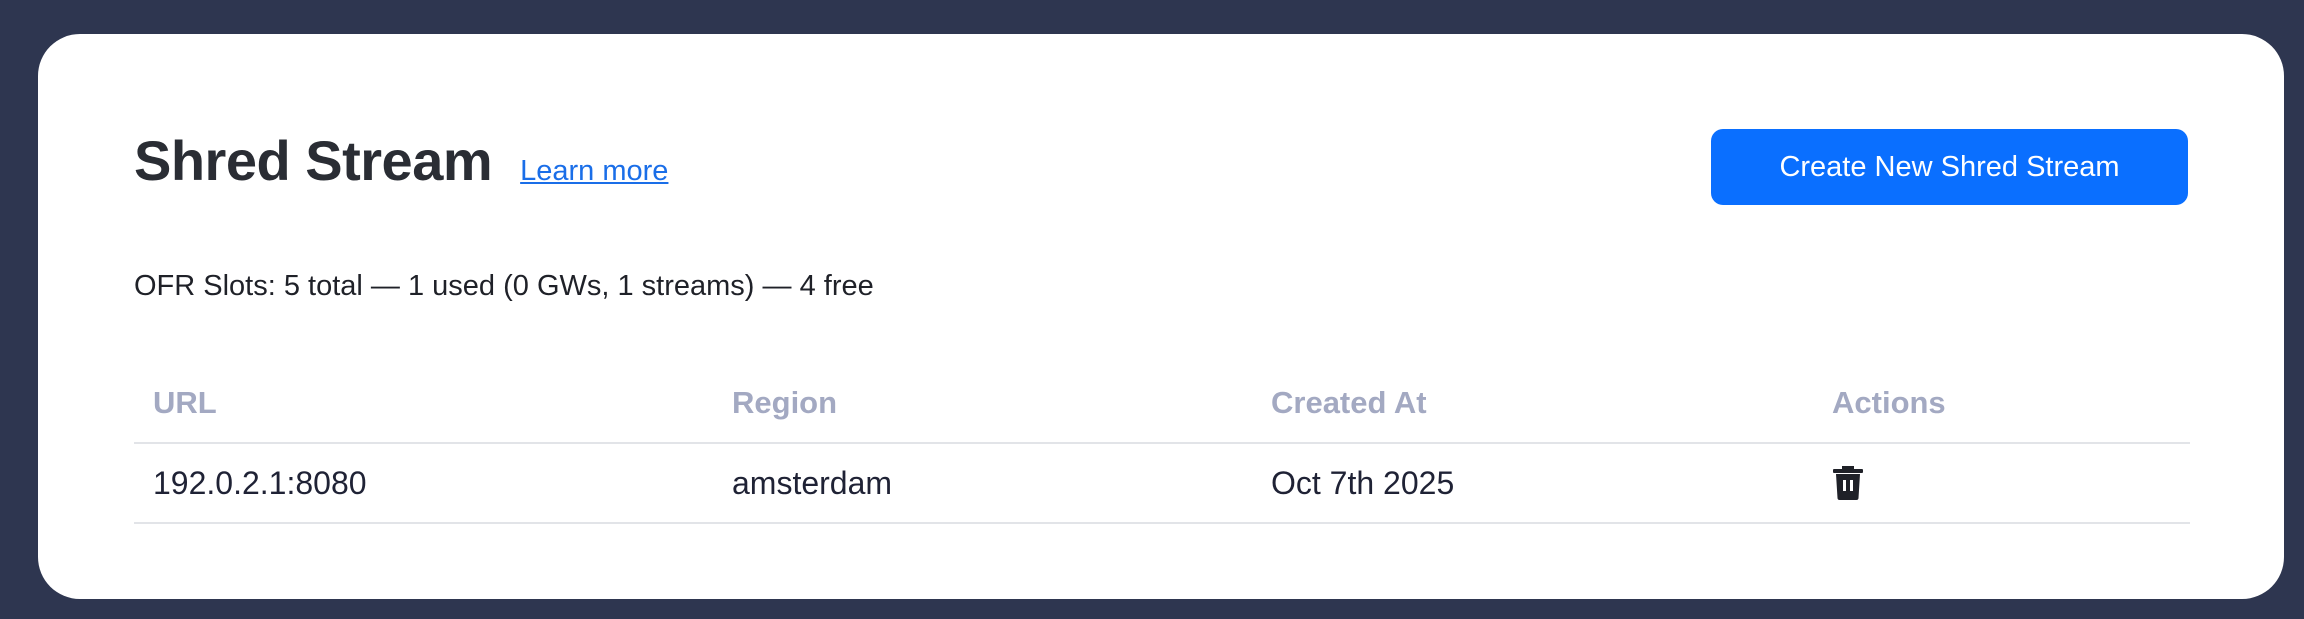 This screenshot has height=619, width=2304. Describe the element at coordinates (812, 482) in the screenshot. I see `cell-region: amsterdam` at that location.